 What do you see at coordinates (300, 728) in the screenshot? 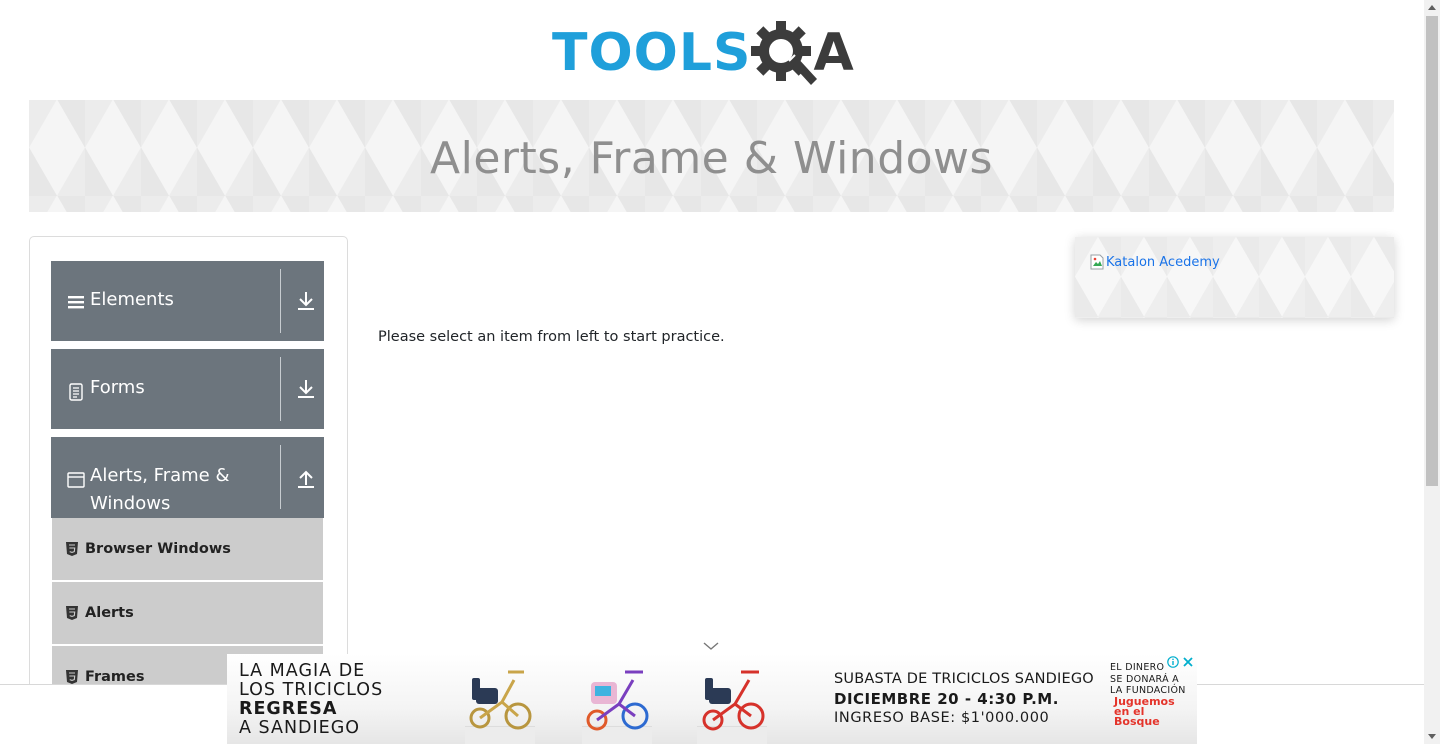
I see `ad-headline-line: A SANDIEGO` at bounding box center [300, 728].